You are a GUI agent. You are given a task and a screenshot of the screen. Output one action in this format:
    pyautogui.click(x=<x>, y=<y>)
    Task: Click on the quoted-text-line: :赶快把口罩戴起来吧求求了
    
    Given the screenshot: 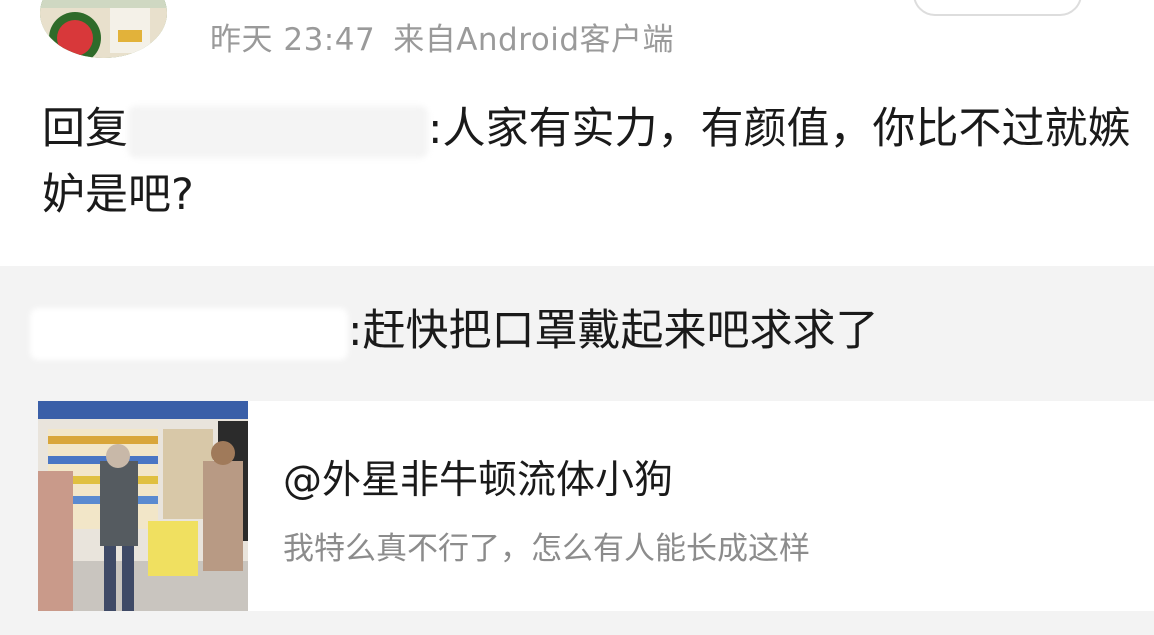 What is the action you would take?
    pyautogui.click(x=454, y=328)
    